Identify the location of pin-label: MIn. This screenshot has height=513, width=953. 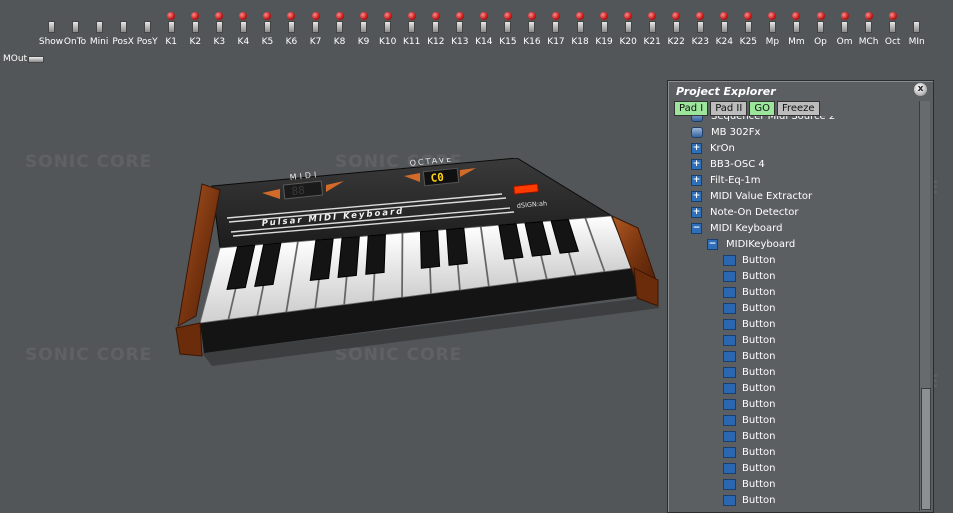
(916, 42).